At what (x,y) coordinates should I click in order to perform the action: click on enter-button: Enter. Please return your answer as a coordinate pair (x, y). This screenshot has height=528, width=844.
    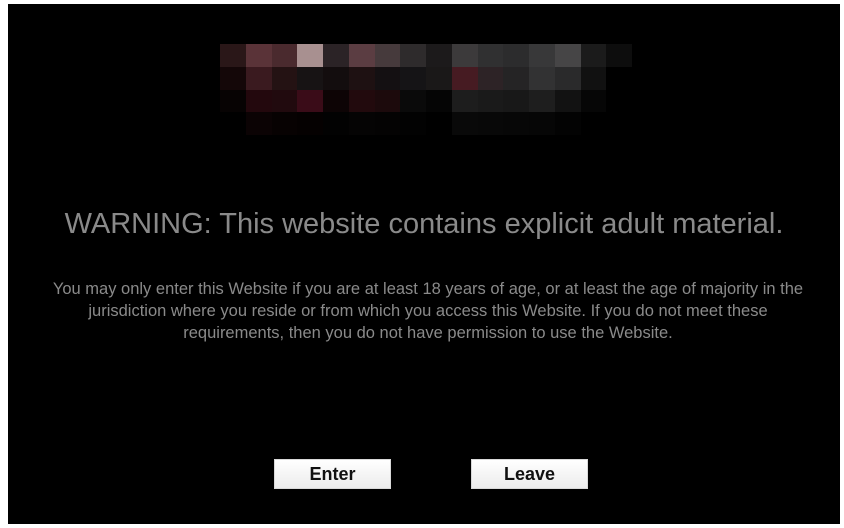
    Looking at the image, I should click on (332, 474).